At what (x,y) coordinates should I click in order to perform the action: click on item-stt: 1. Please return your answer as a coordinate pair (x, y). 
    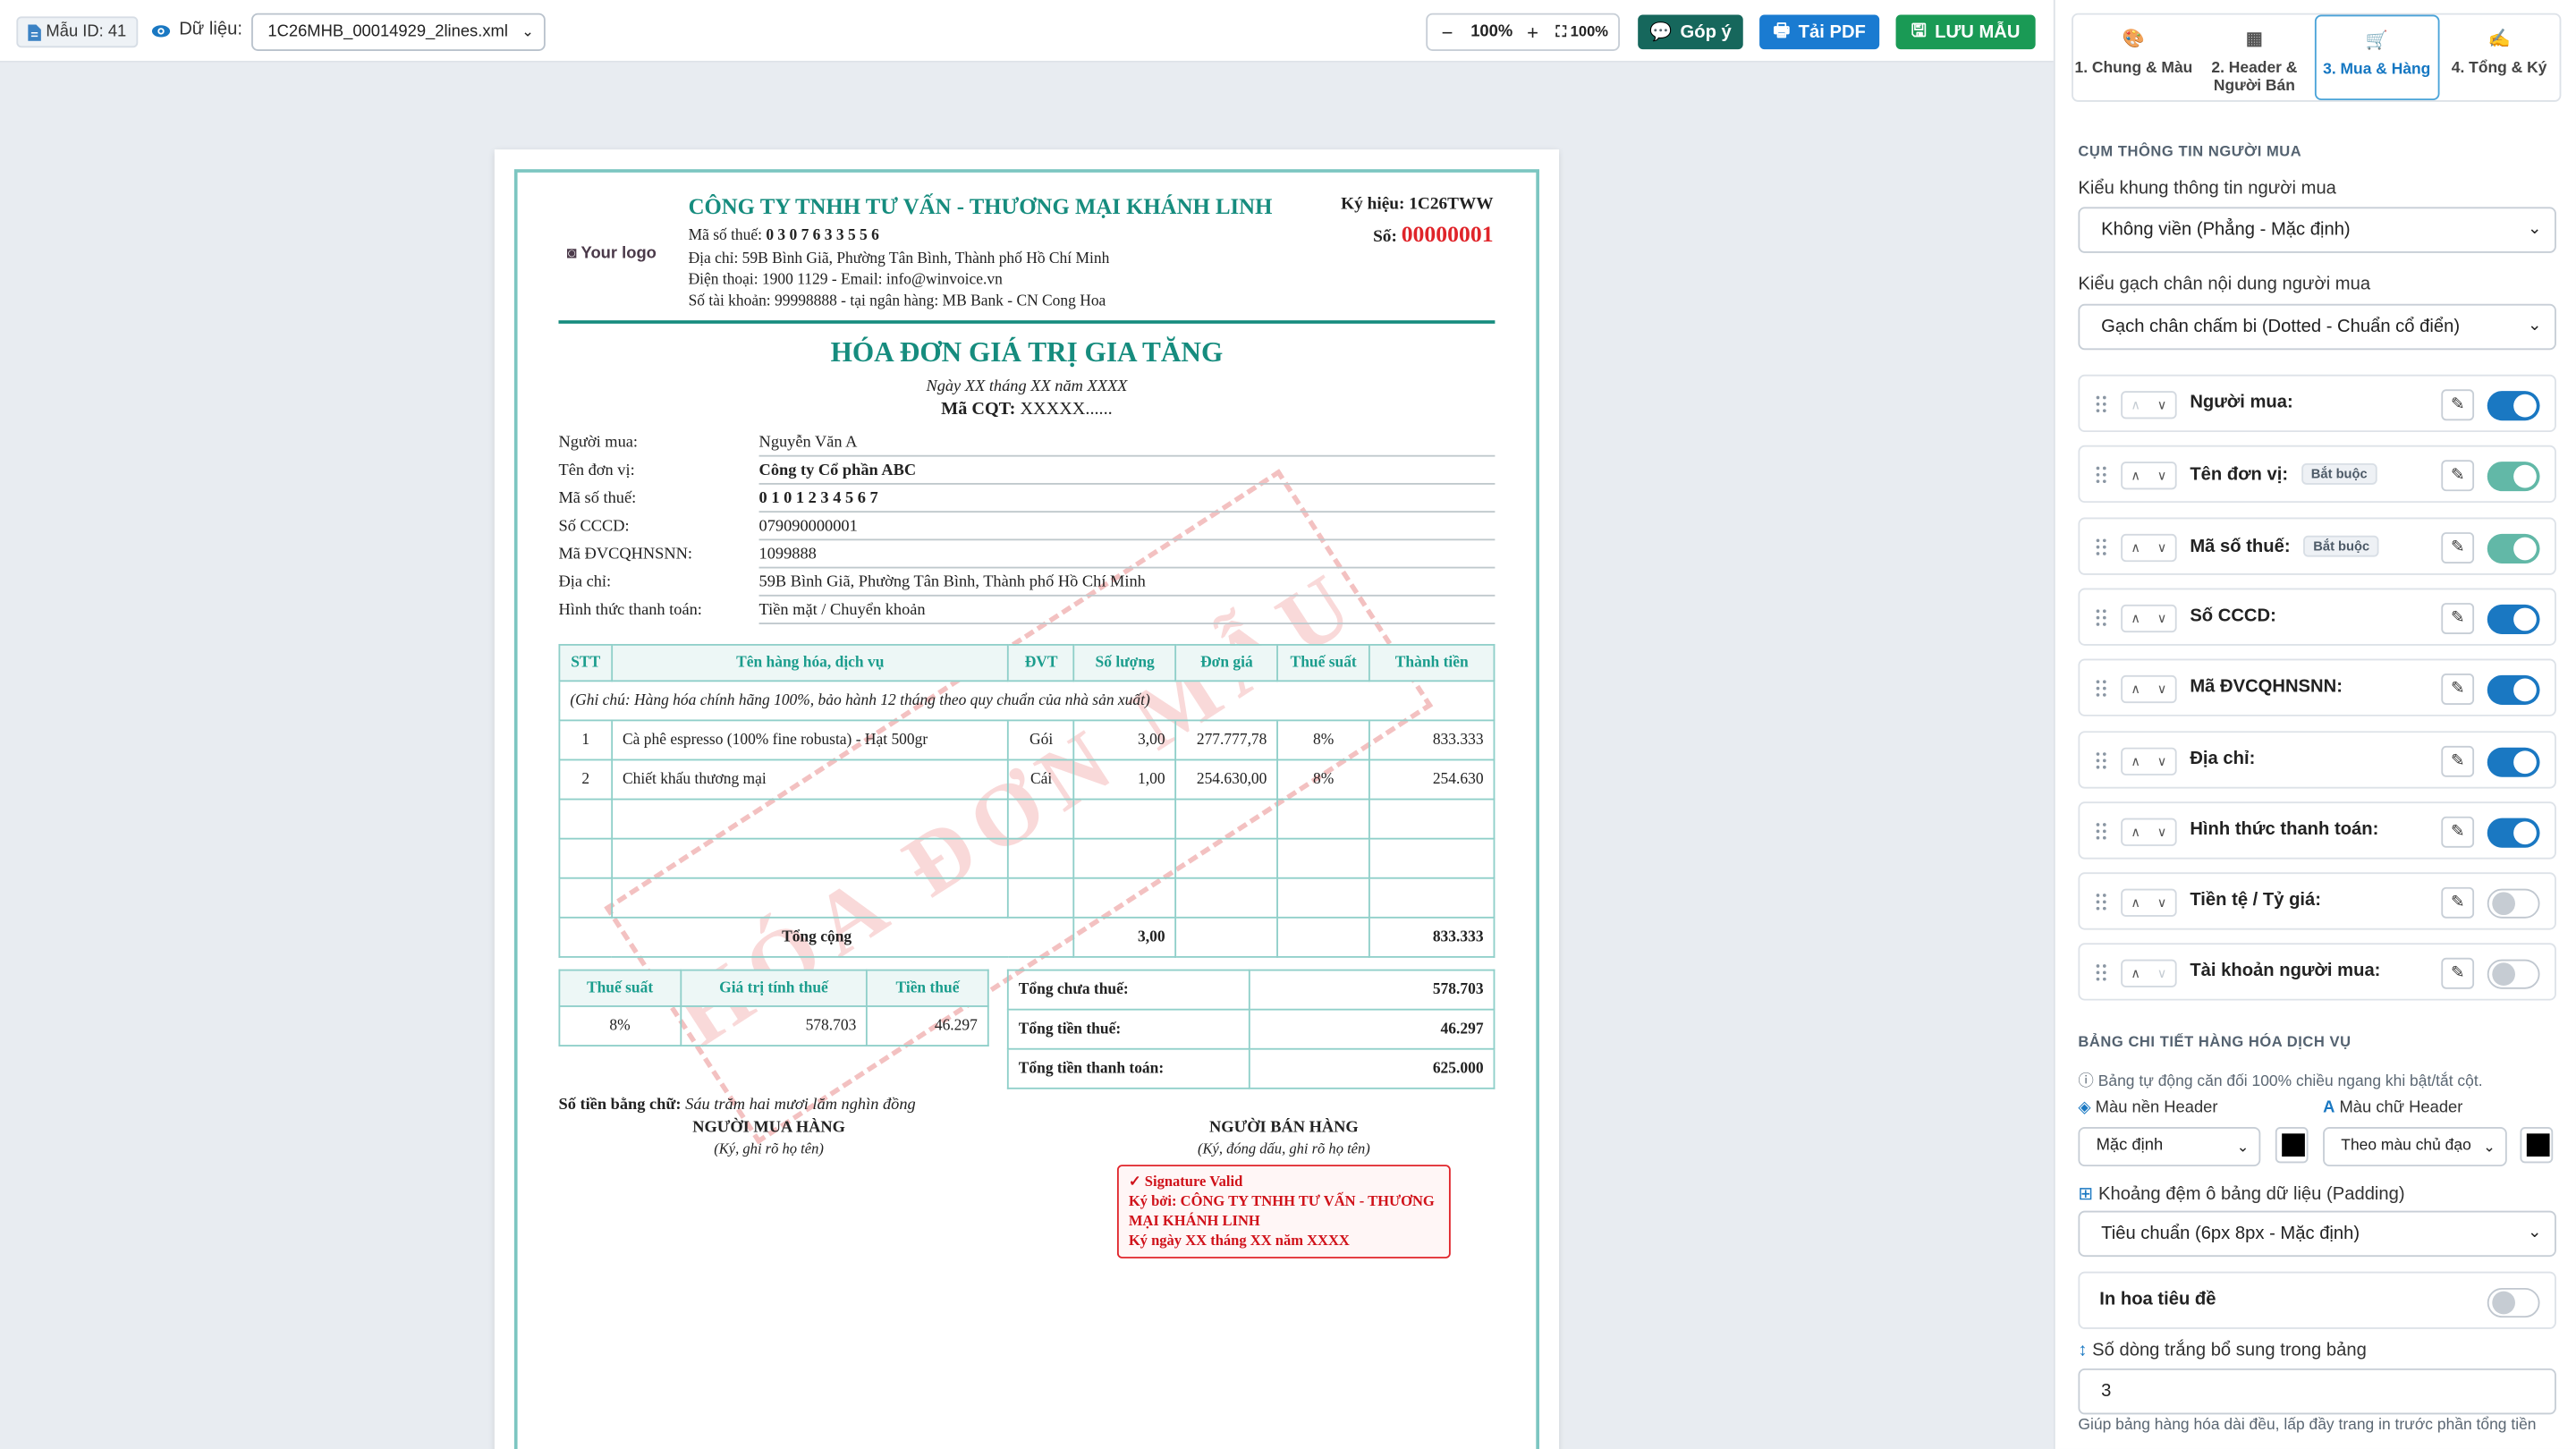
    Looking at the image, I should click on (586, 740).